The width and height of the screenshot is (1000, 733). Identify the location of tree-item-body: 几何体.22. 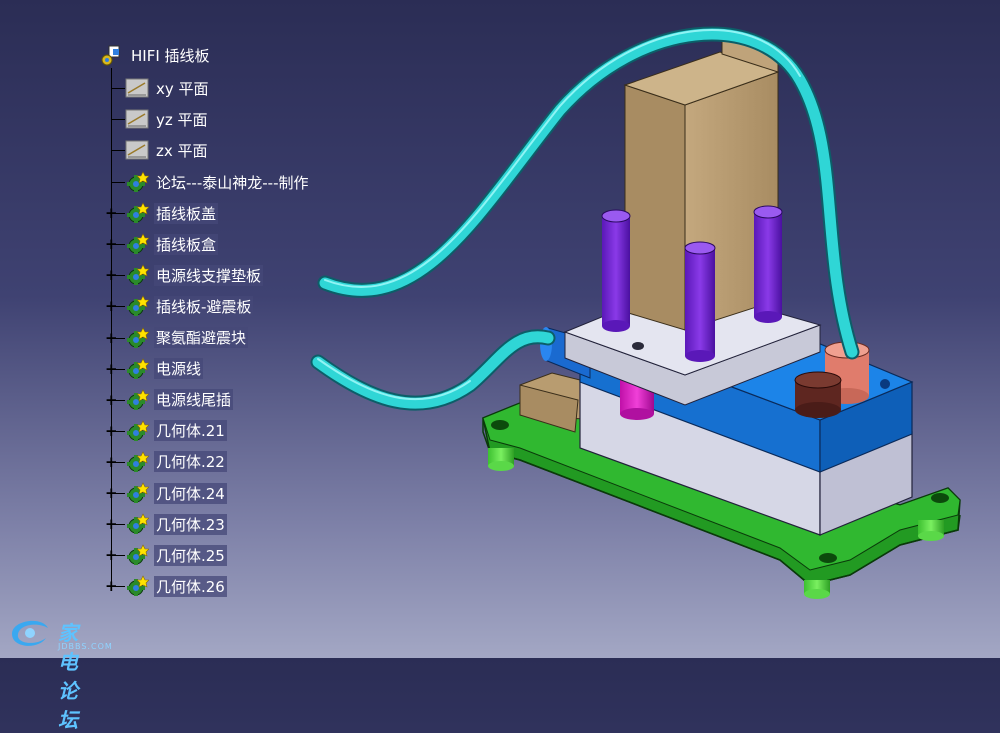
(176, 462).